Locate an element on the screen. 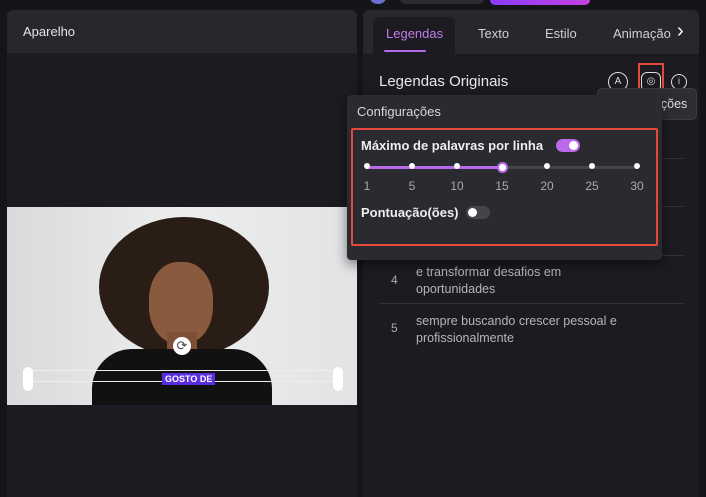  top-bar-control is located at coordinates (442, 2).